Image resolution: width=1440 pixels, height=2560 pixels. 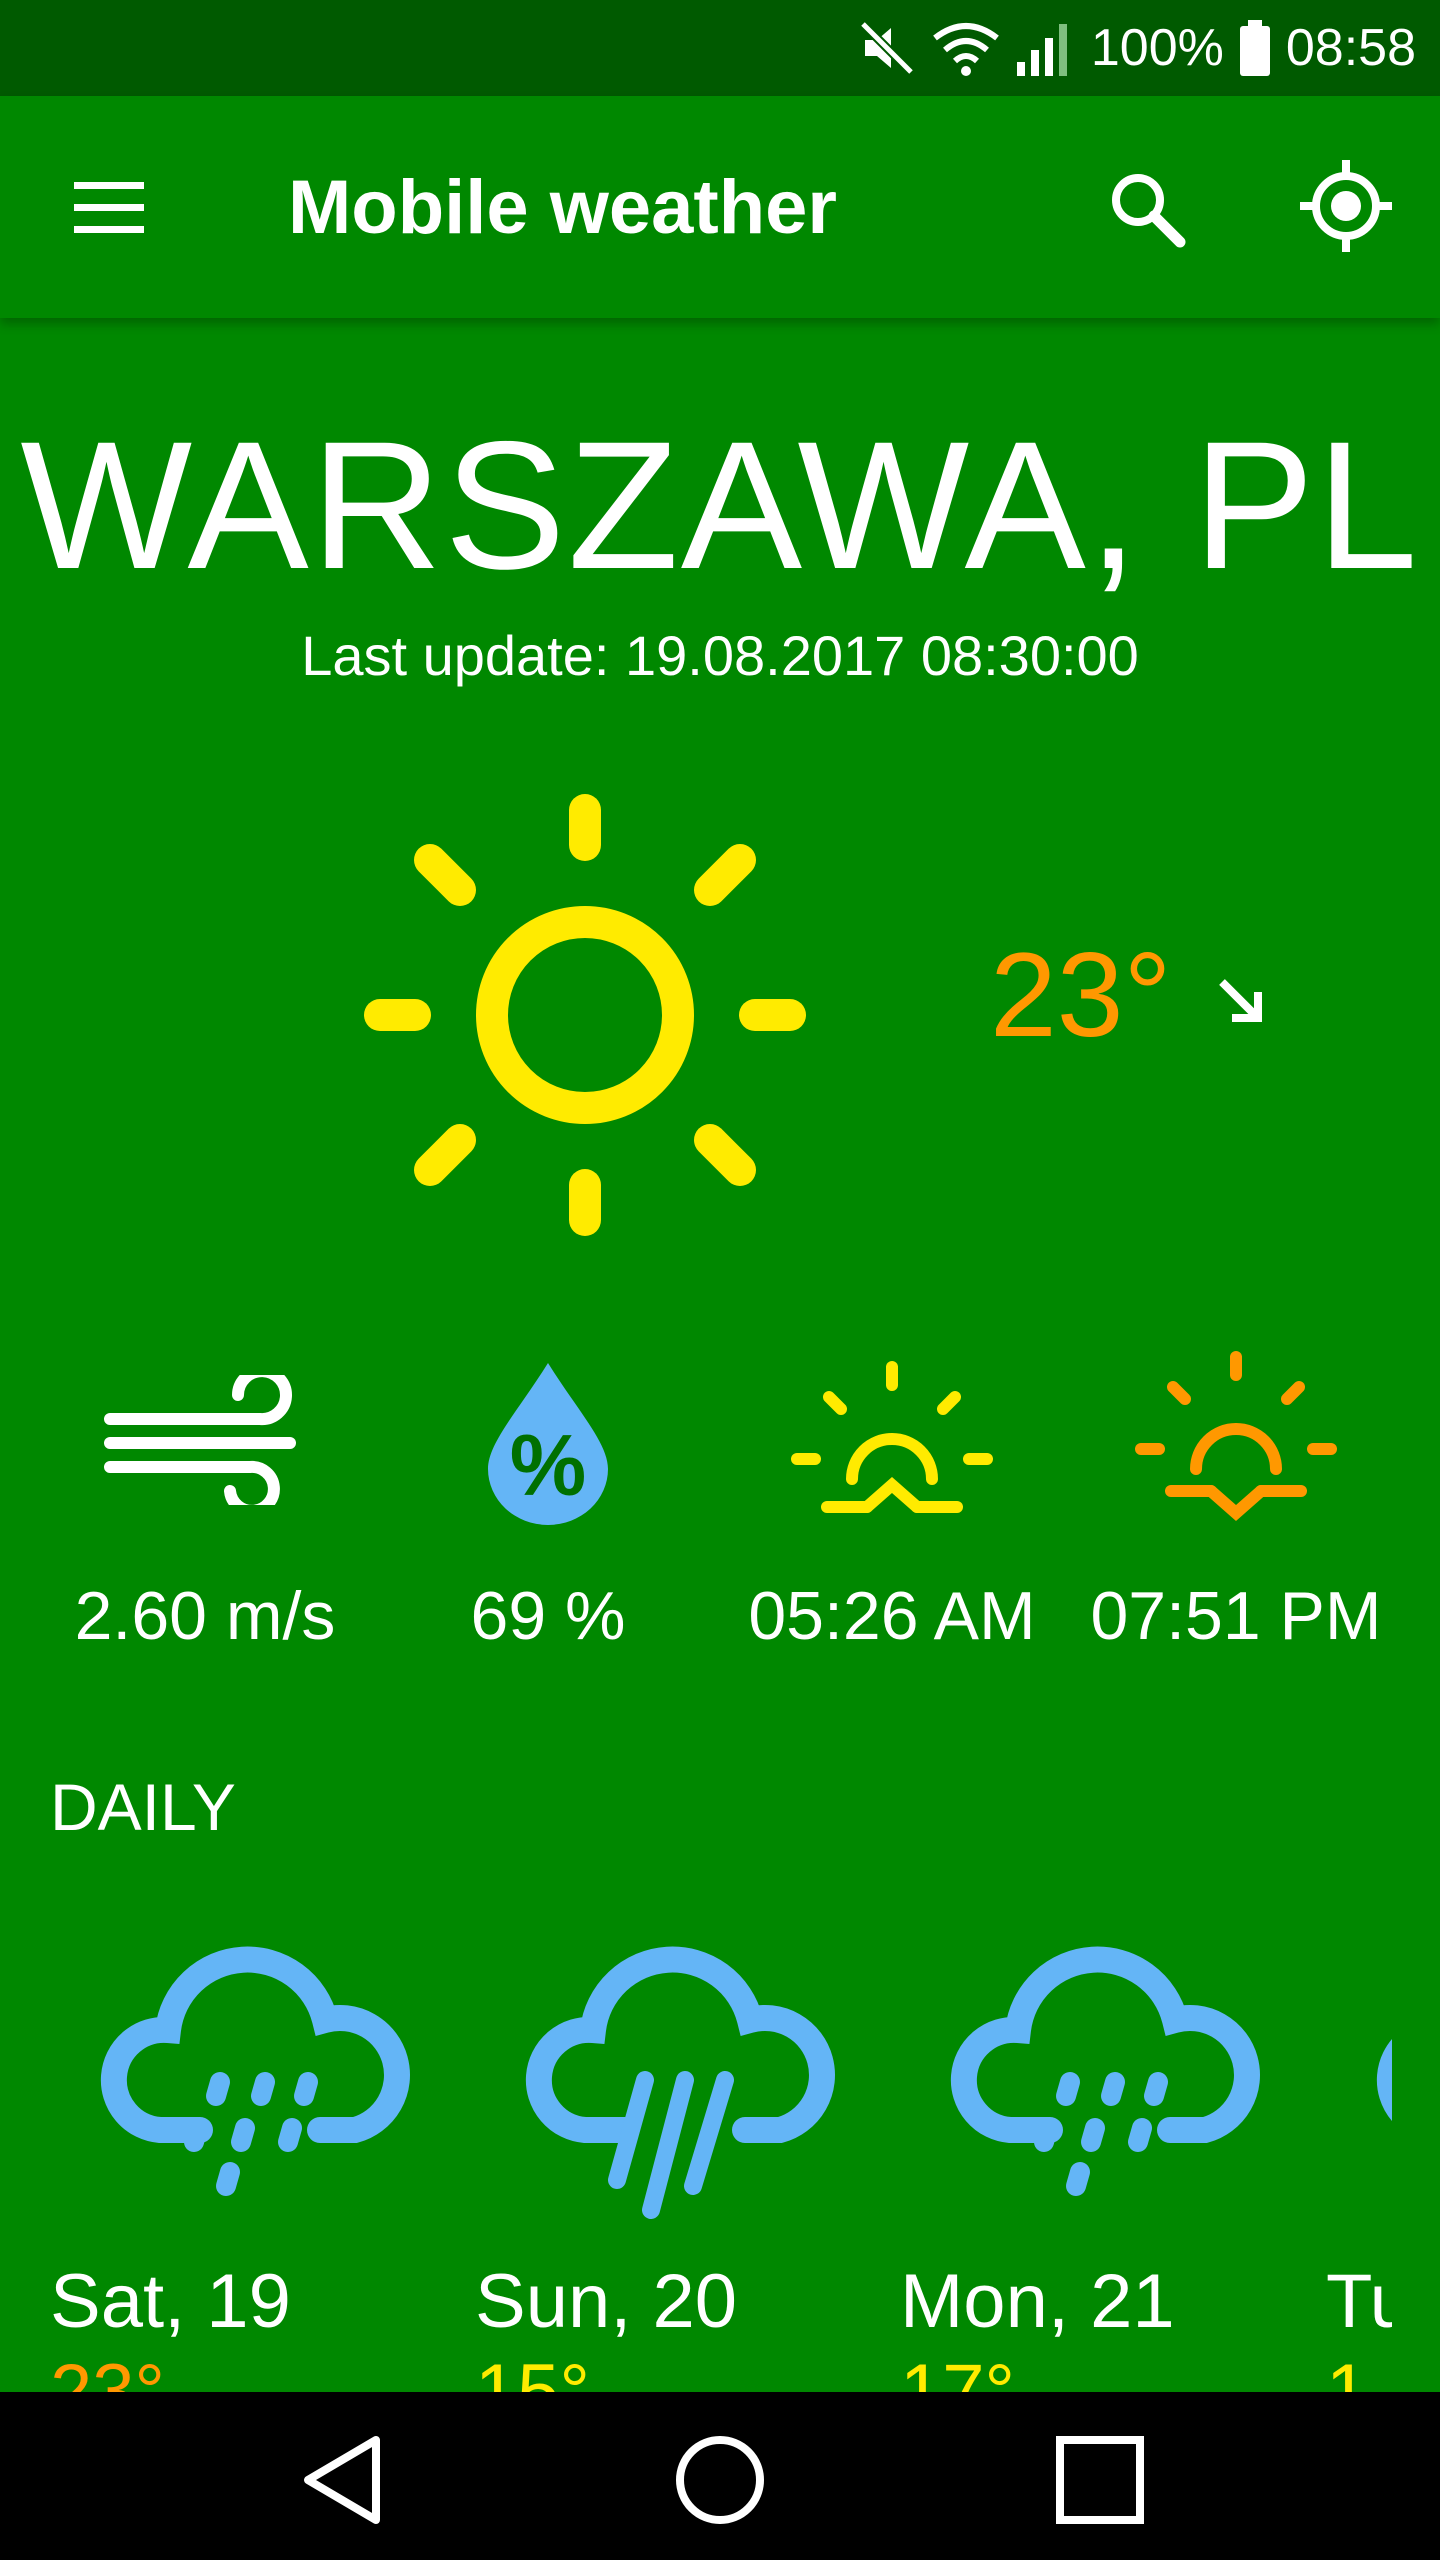 I want to click on arrow-down-right-icon, so click(x=1240, y=1000).